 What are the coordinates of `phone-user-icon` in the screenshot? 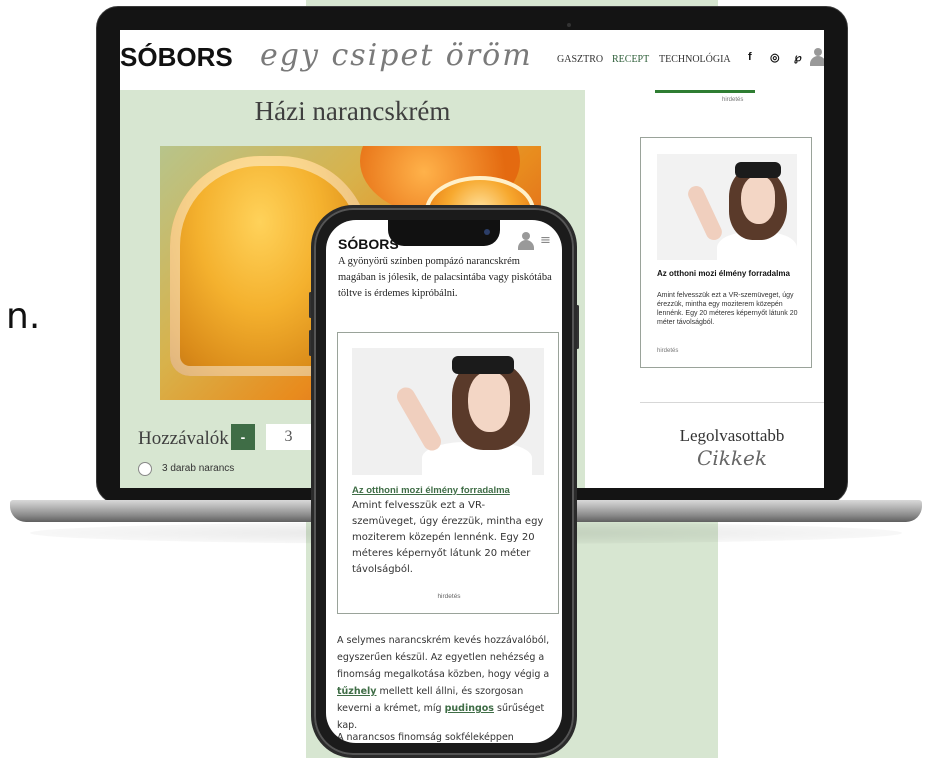 It's located at (526, 241).